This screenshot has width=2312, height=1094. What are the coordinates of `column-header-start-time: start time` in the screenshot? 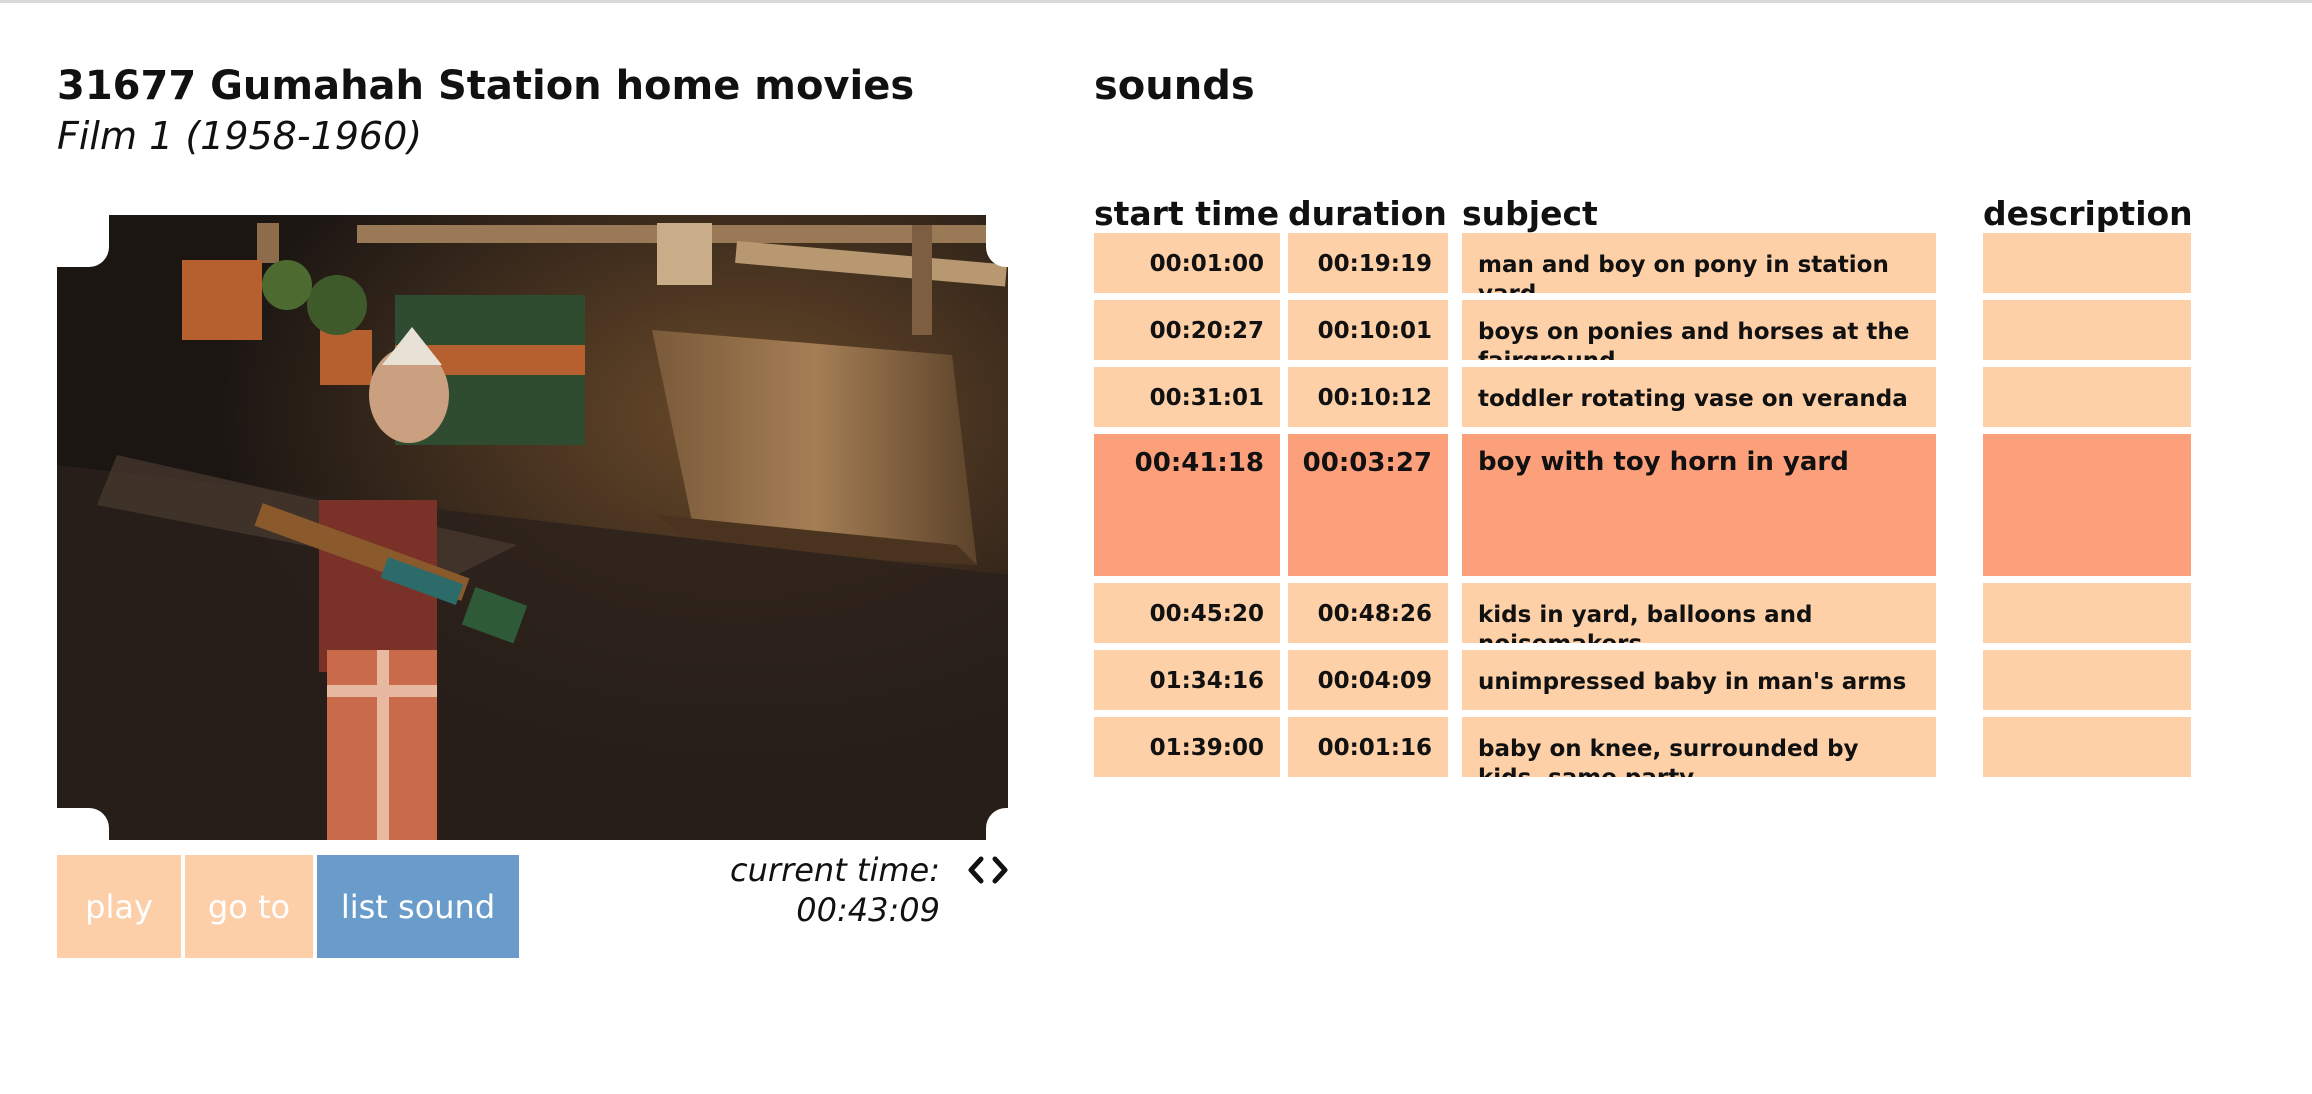 It's located at (1187, 213).